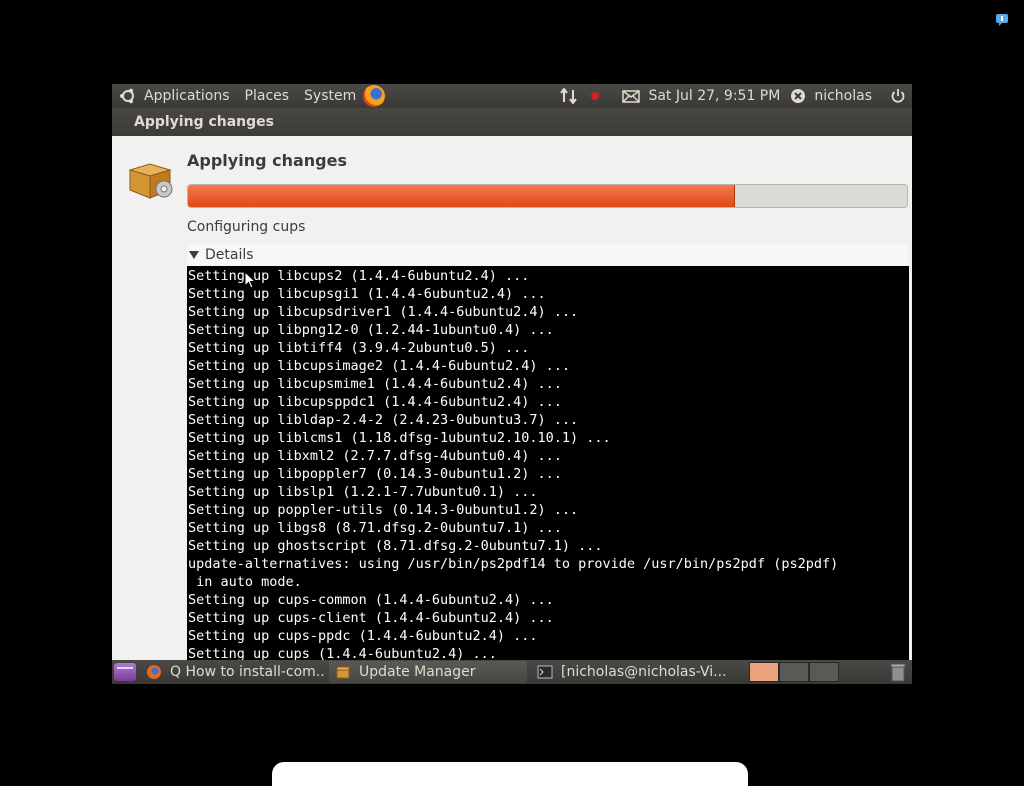 This screenshot has height=786, width=1024. I want to click on progress-bar, so click(547, 196).